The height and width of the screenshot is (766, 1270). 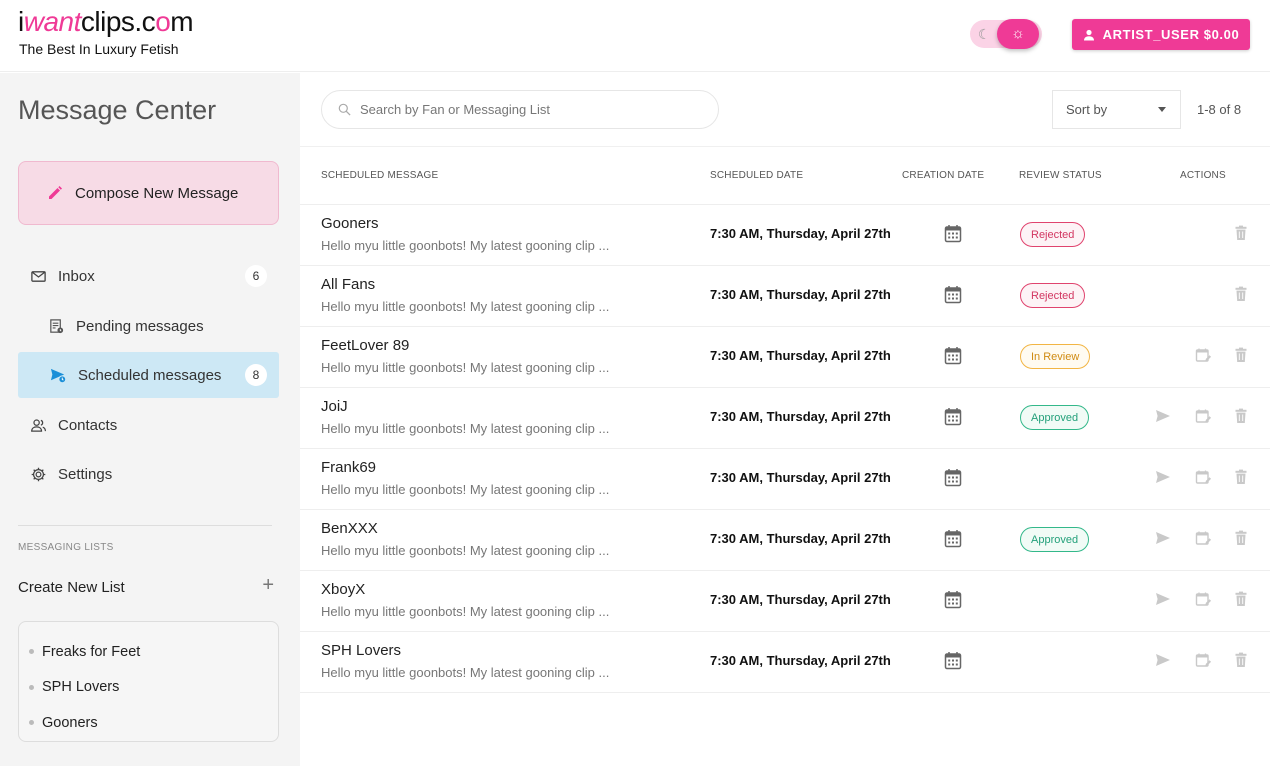 I want to click on recipient-name: Gooners, so click(x=350, y=223).